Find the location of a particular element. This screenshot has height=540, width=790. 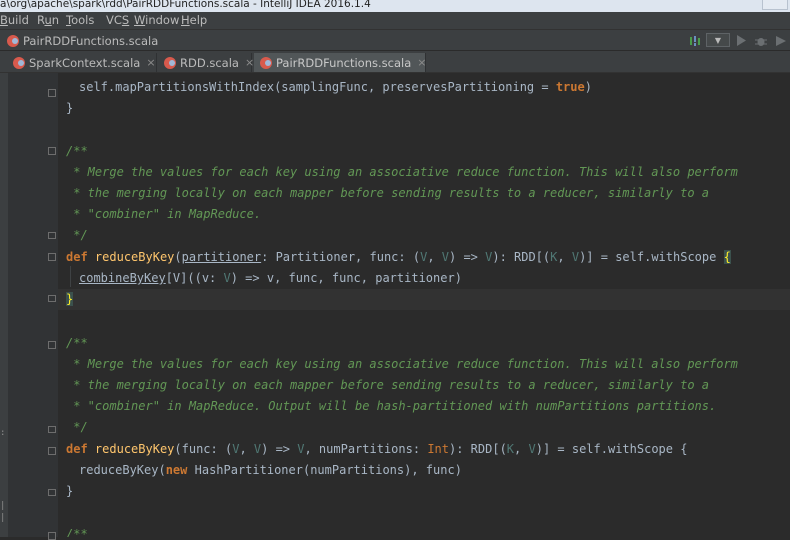

tab-rdd: RDD.scala × is located at coordinates (206, 62).